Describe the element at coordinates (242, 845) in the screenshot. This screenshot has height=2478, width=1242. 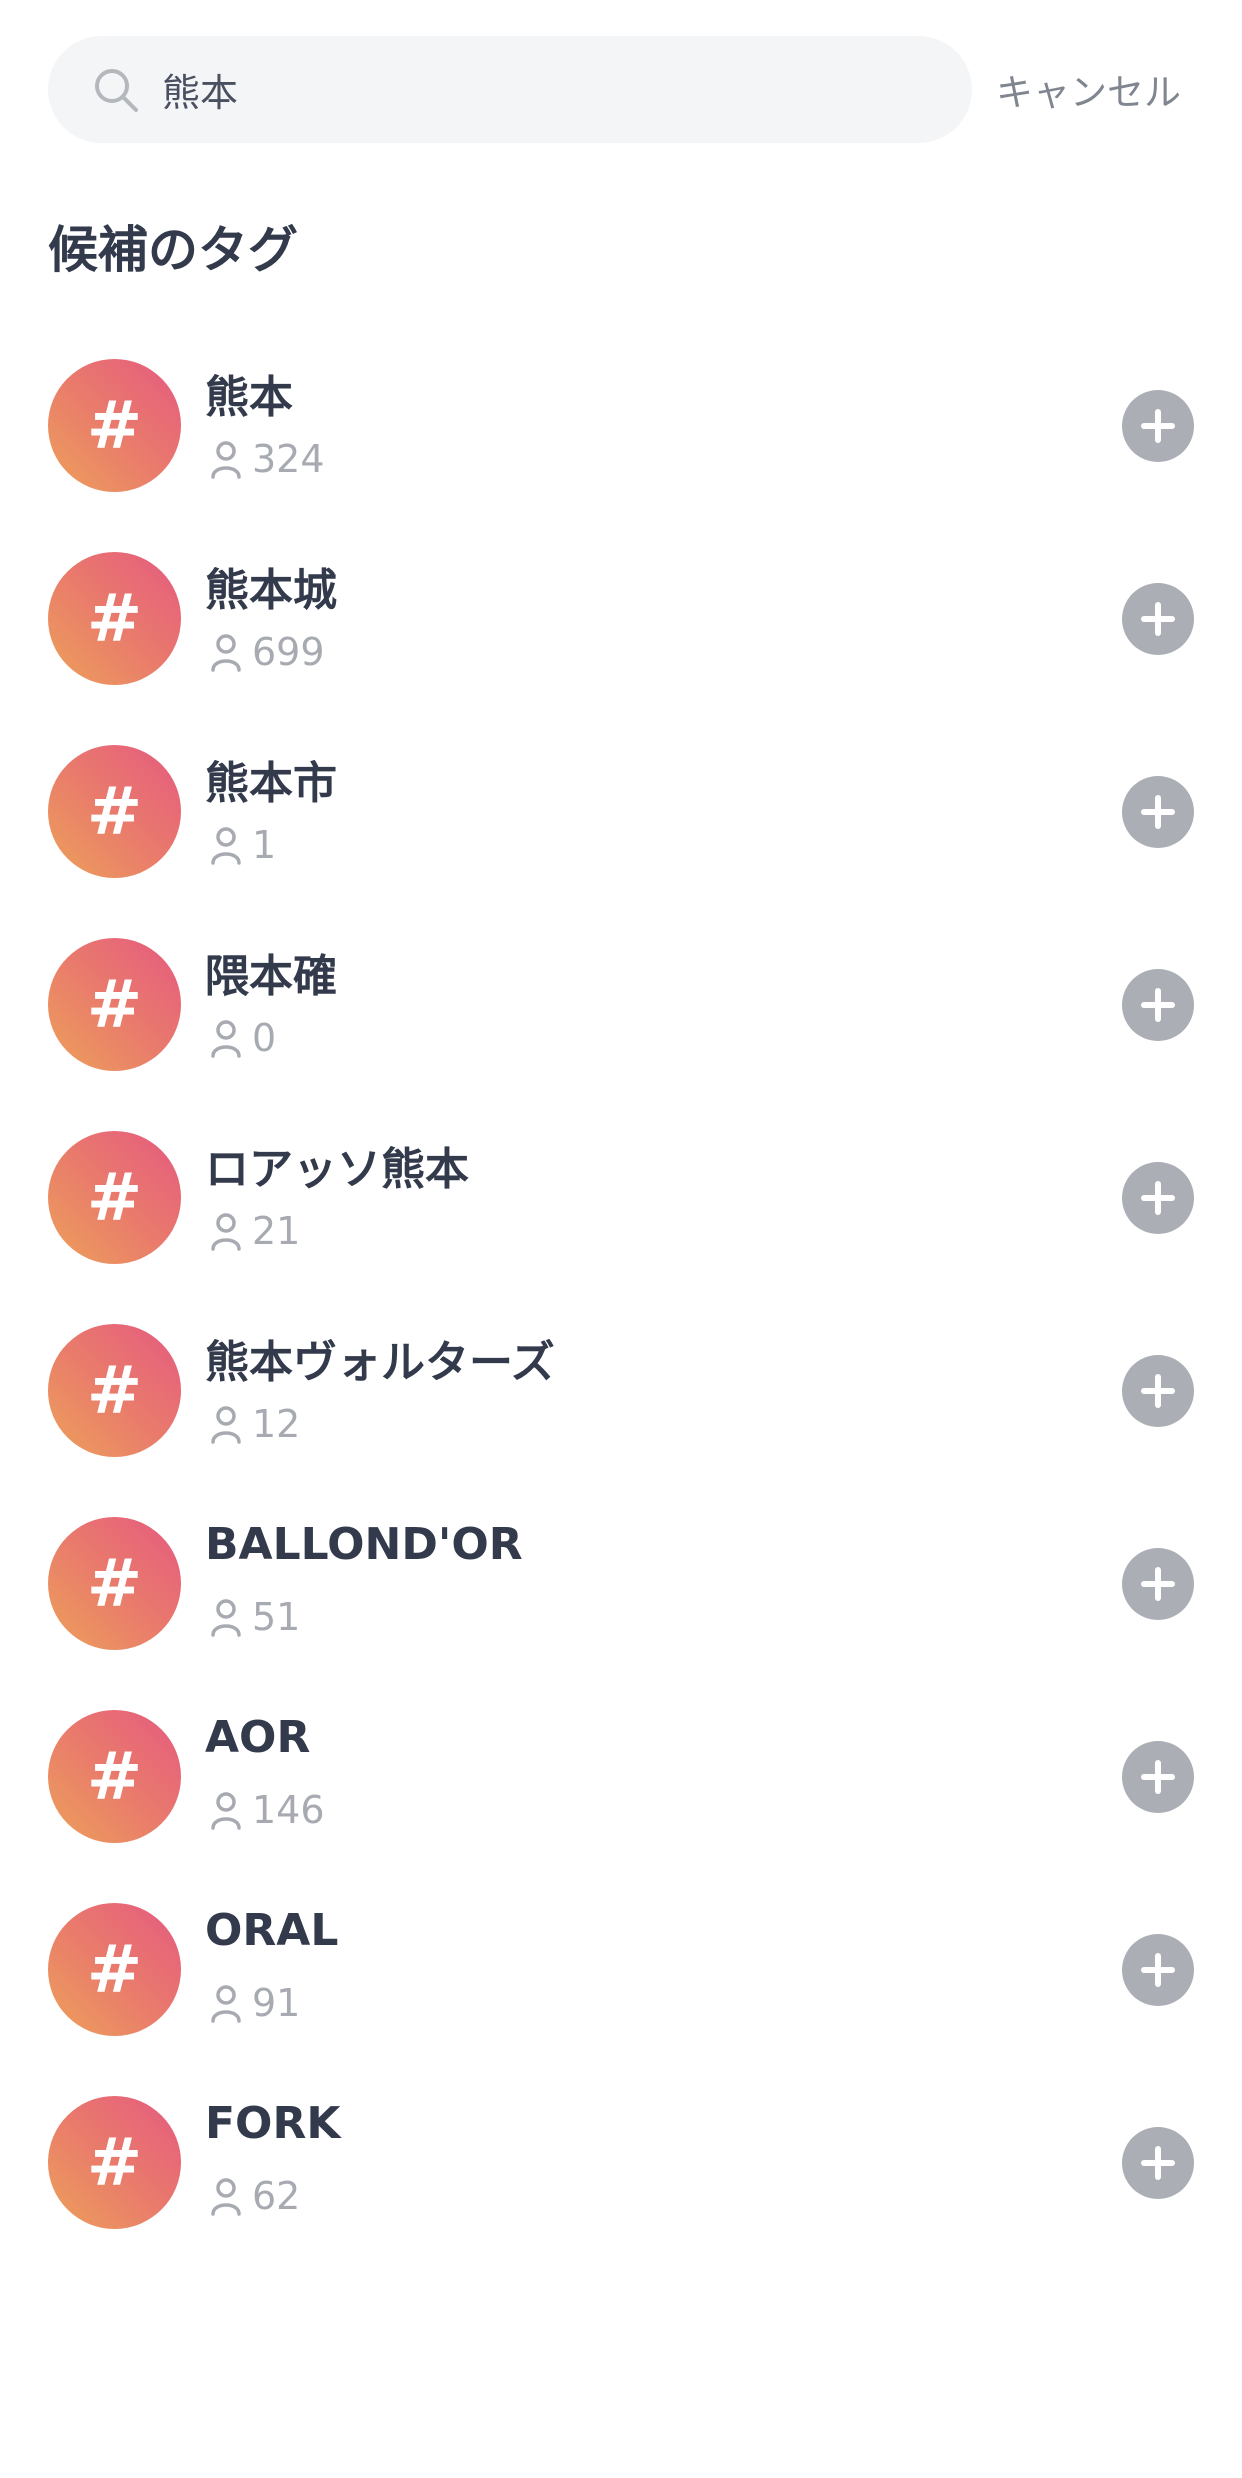
I see `tag-user-count: 1` at that location.